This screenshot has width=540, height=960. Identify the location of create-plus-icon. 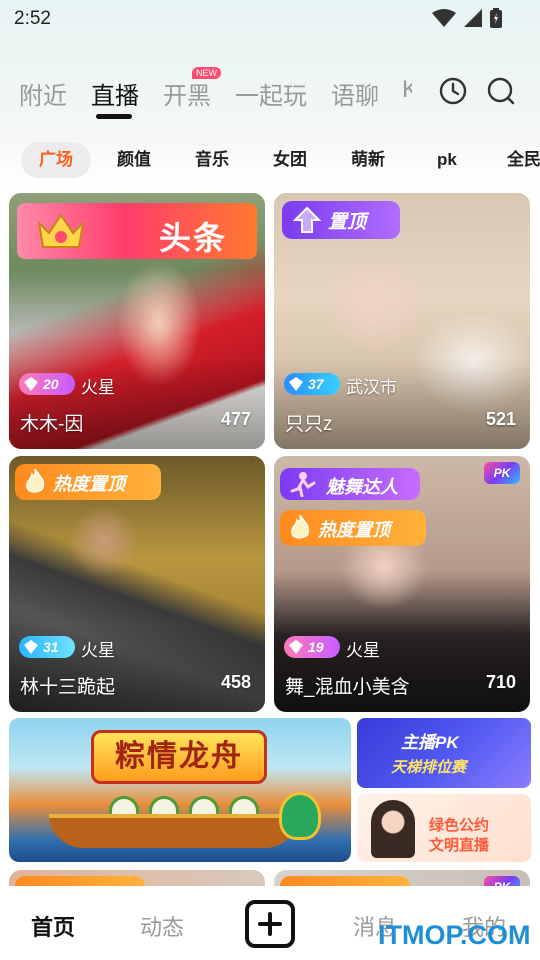
(270, 924).